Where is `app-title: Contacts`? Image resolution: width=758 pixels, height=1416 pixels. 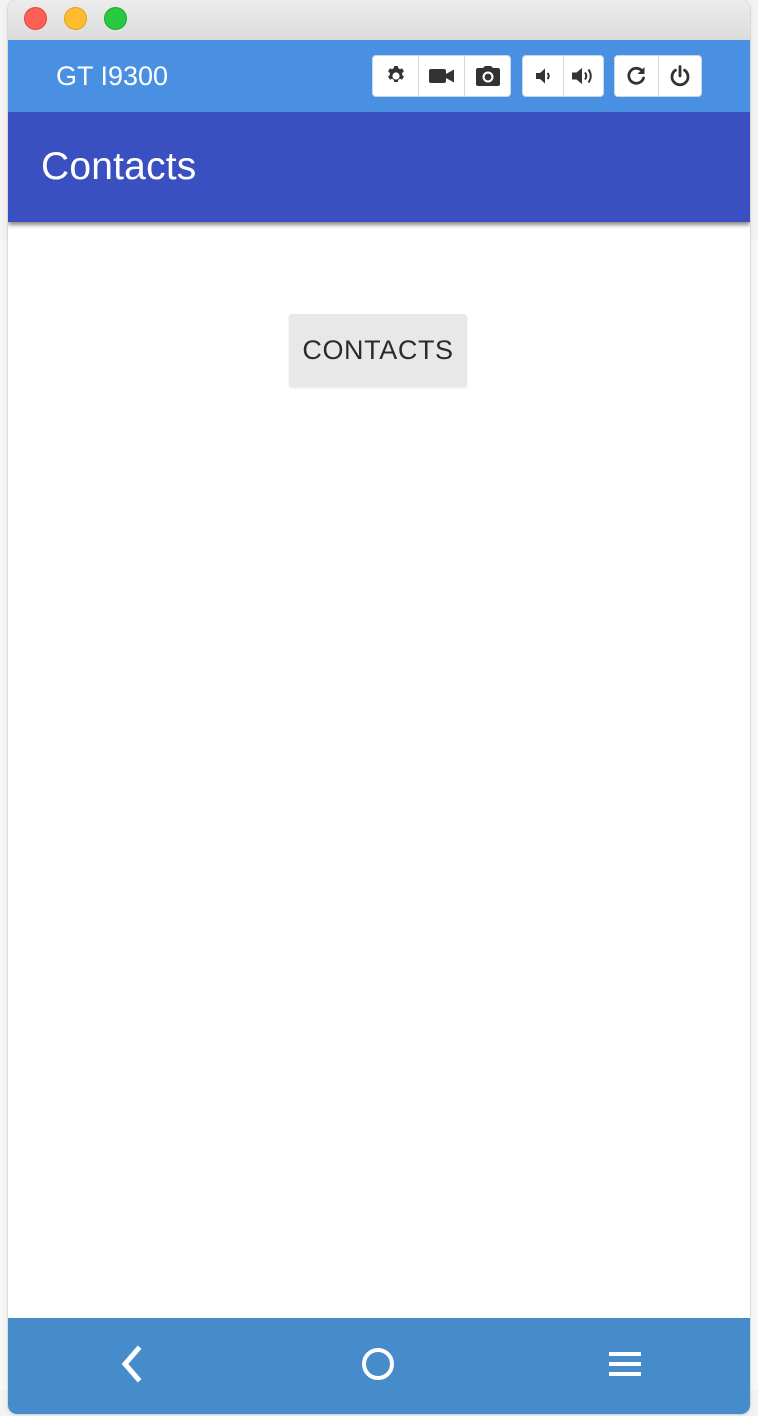
app-title: Contacts is located at coordinates (119, 166).